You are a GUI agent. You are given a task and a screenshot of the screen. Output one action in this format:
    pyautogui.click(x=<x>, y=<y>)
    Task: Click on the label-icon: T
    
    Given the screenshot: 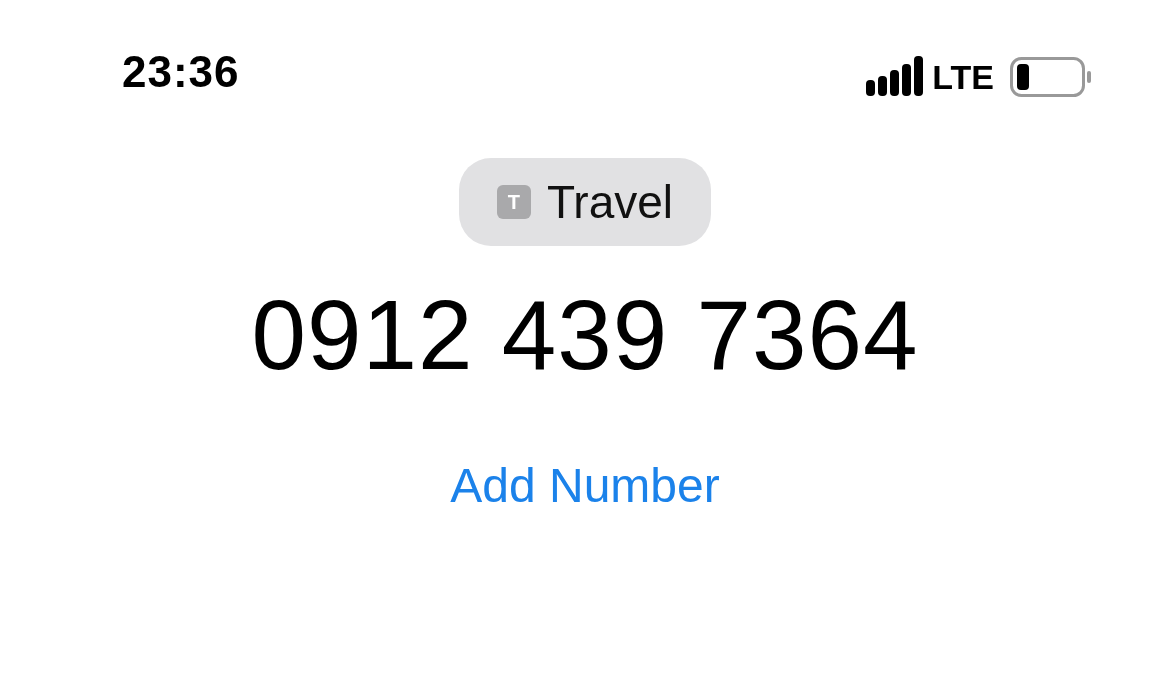 What is the action you would take?
    pyautogui.click(x=513, y=202)
    